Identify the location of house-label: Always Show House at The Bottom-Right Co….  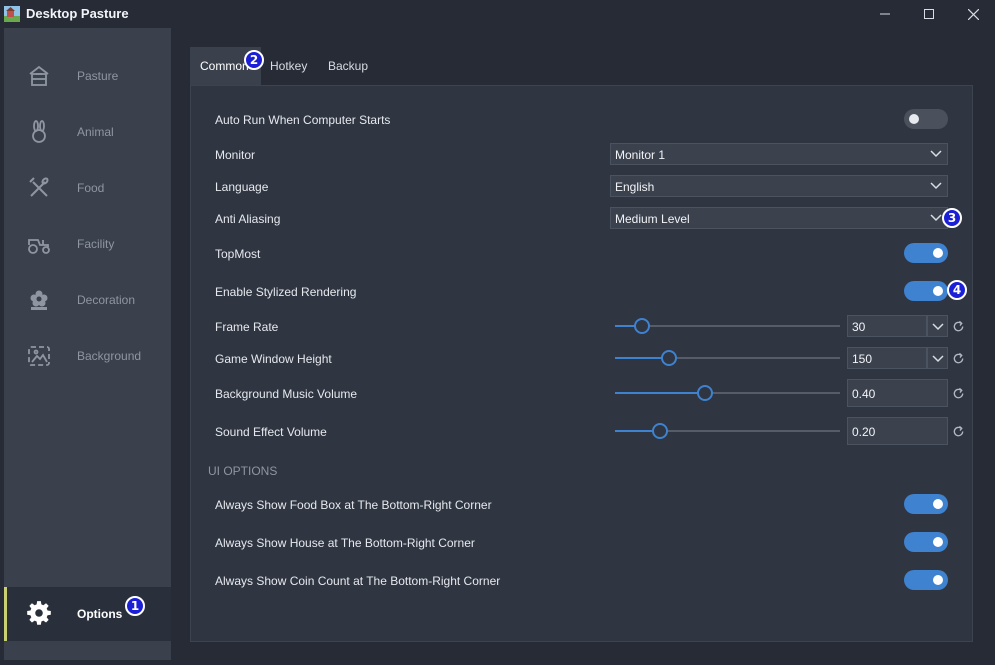
(345, 543).